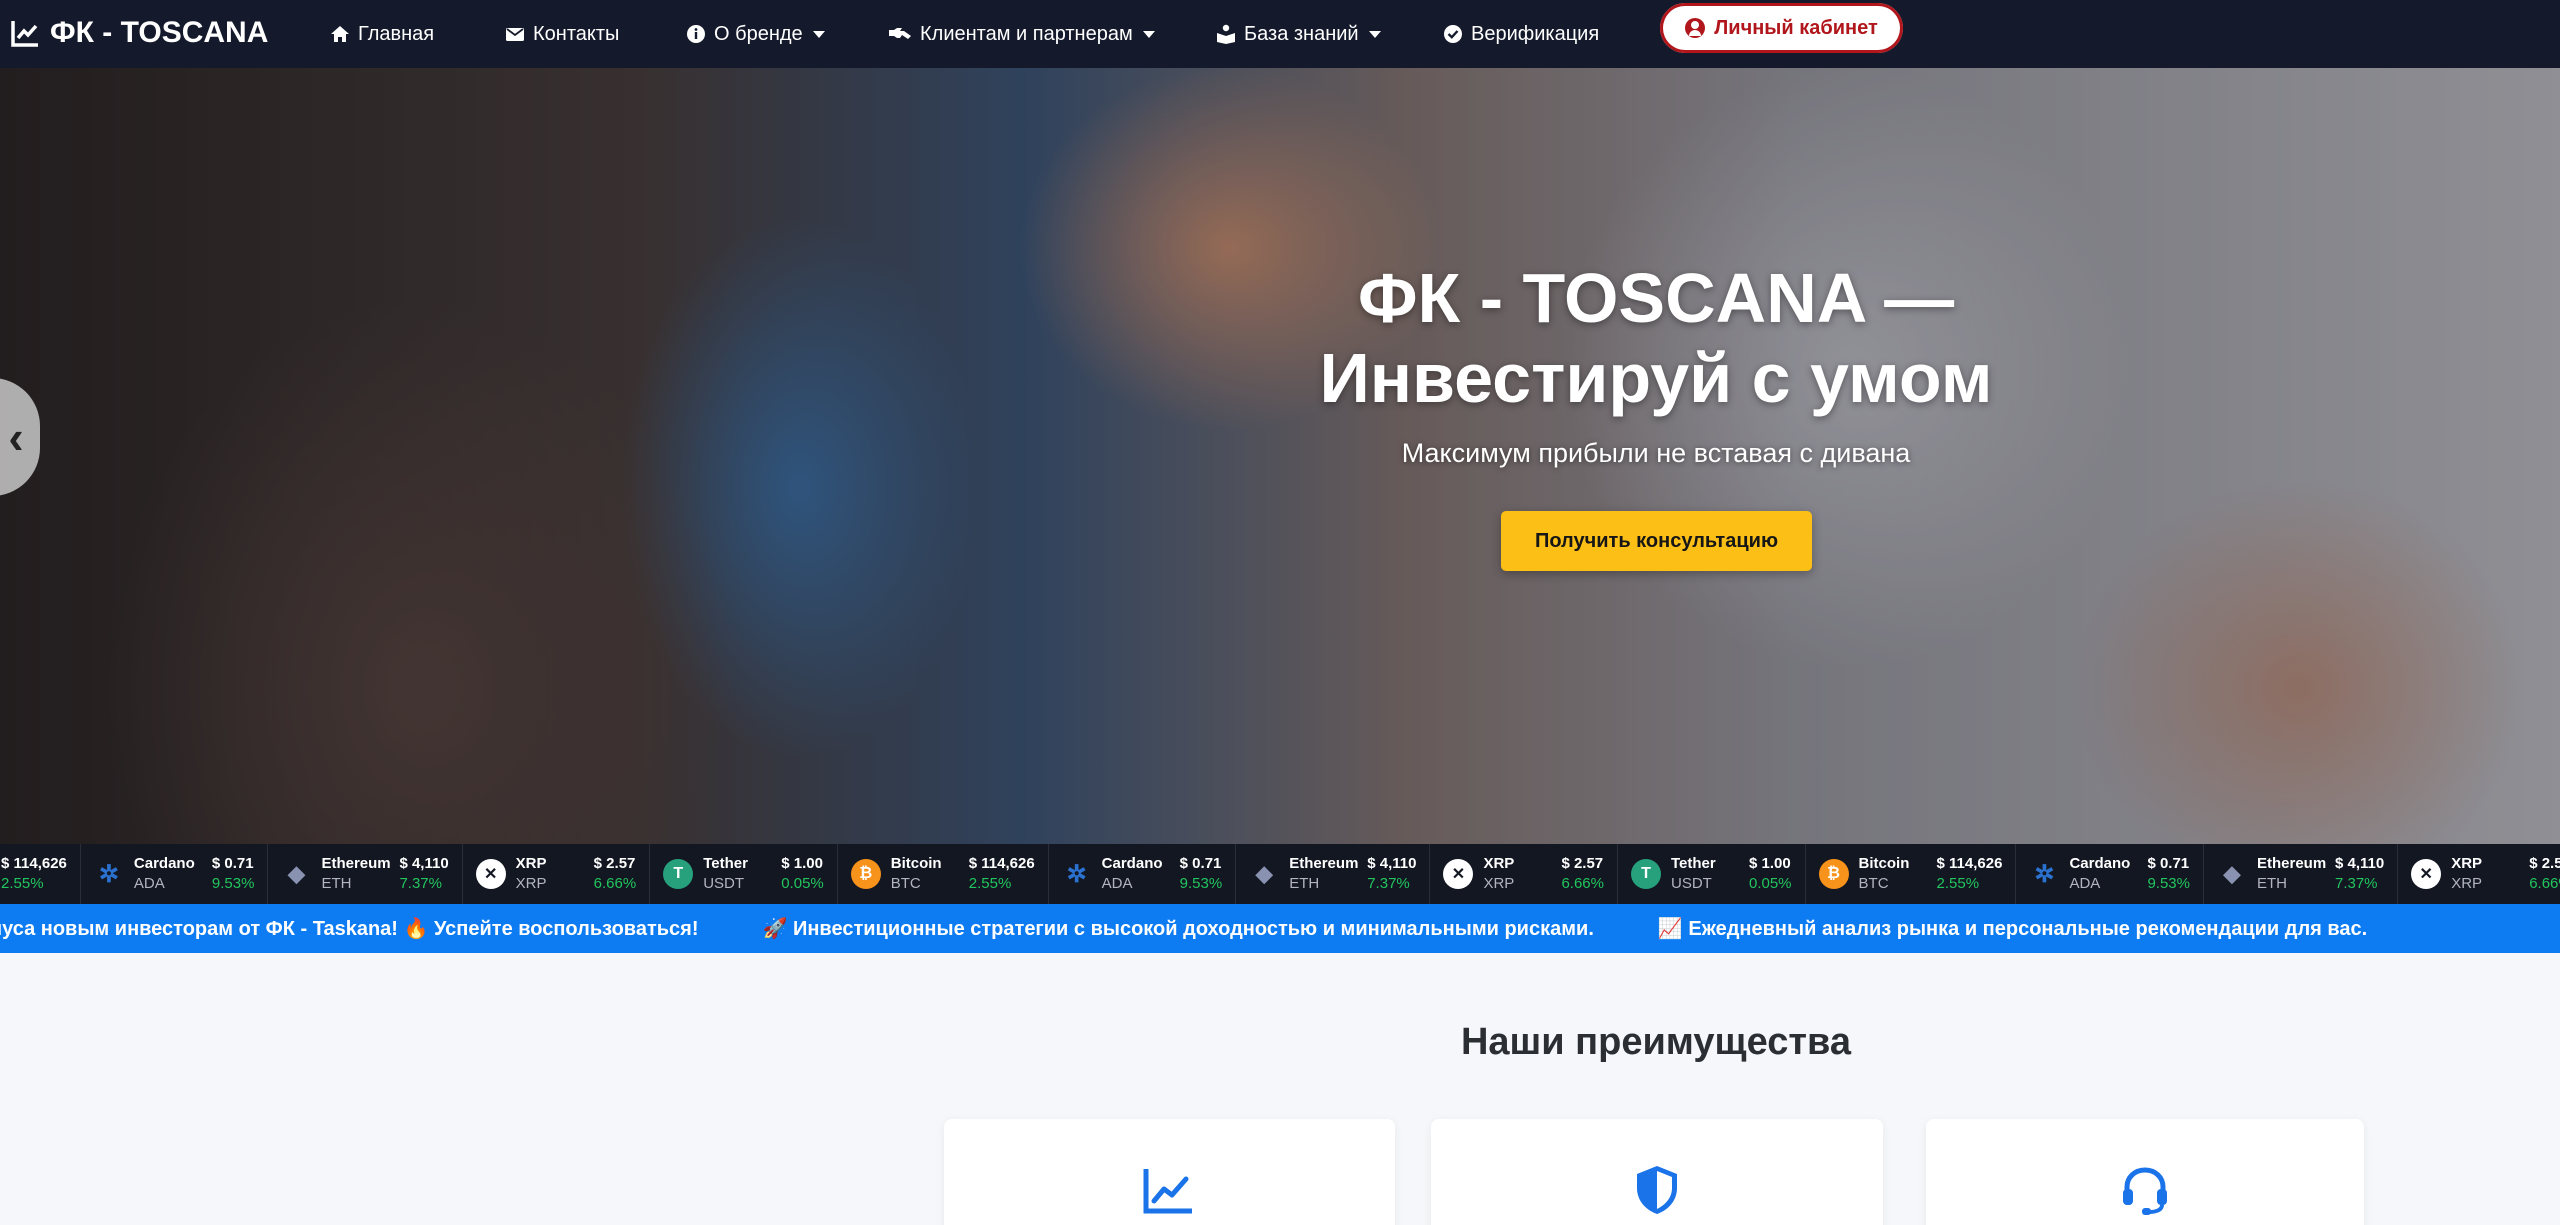  What do you see at coordinates (2145, 1191) in the screenshot?
I see `headset-icon` at bounding box center [2145, 1191].